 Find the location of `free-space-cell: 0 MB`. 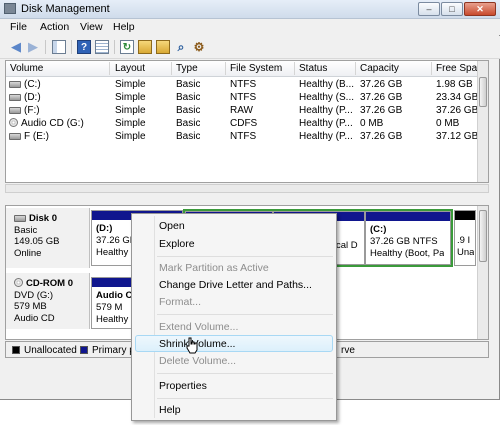

free-space-cell: 0 MB is located at coordinates (448, 123).